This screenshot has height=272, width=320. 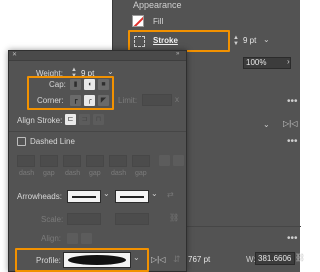 What do you see at coordinates (132, 219) in the screenshot?
I see `end-scale-field` at bounding box center [132, 219].